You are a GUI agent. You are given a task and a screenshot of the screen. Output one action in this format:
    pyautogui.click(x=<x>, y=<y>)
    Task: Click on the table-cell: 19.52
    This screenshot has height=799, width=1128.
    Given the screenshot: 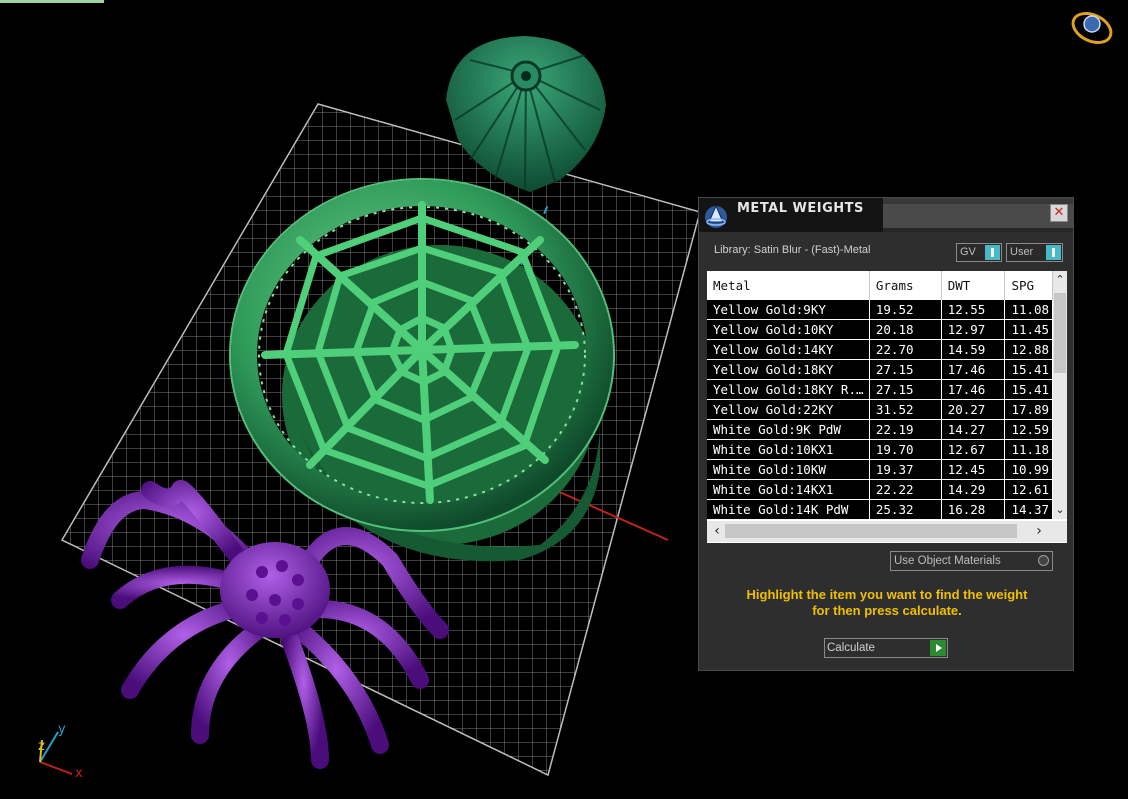 What is the action you would take?
    pyautogui.click(x=905, y=310)
    